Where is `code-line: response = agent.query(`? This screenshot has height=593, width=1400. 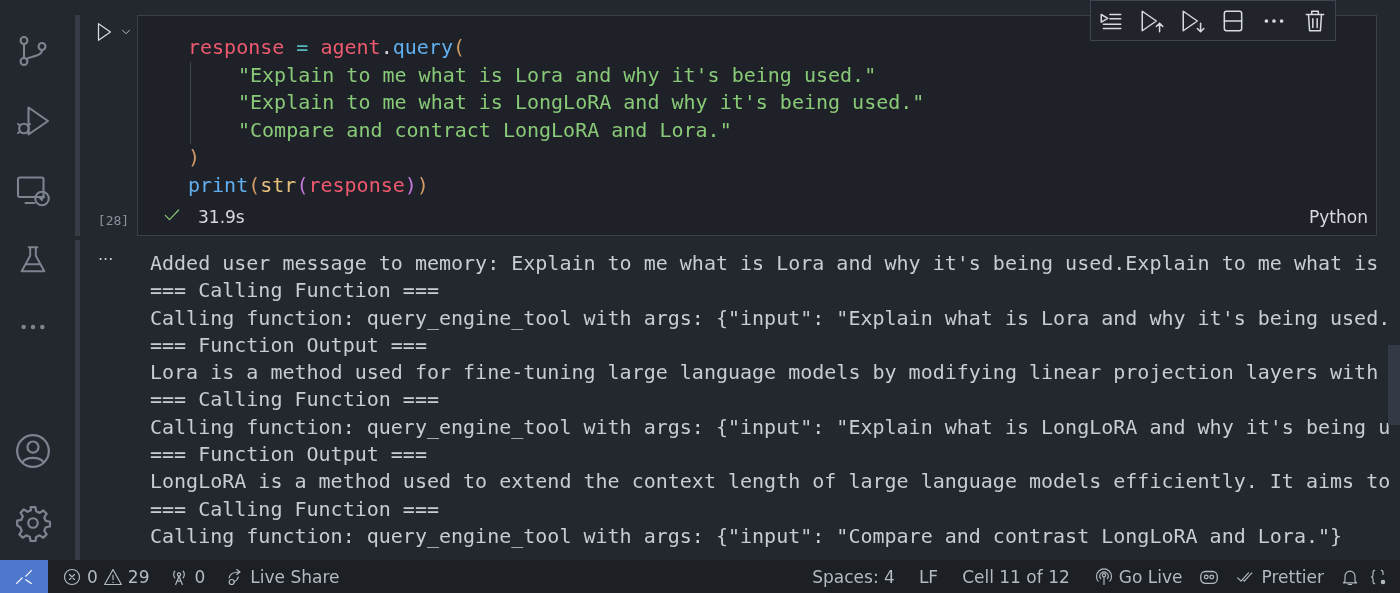 code-line: response = agent.query( is located at coordinates (326, 47).